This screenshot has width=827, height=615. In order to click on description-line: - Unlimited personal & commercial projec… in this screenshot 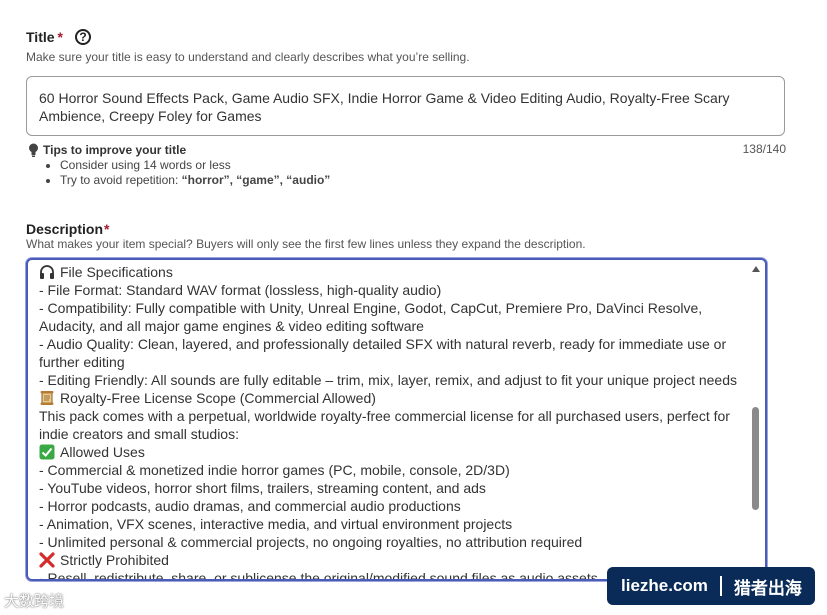, I will do `click(311, 542)`.